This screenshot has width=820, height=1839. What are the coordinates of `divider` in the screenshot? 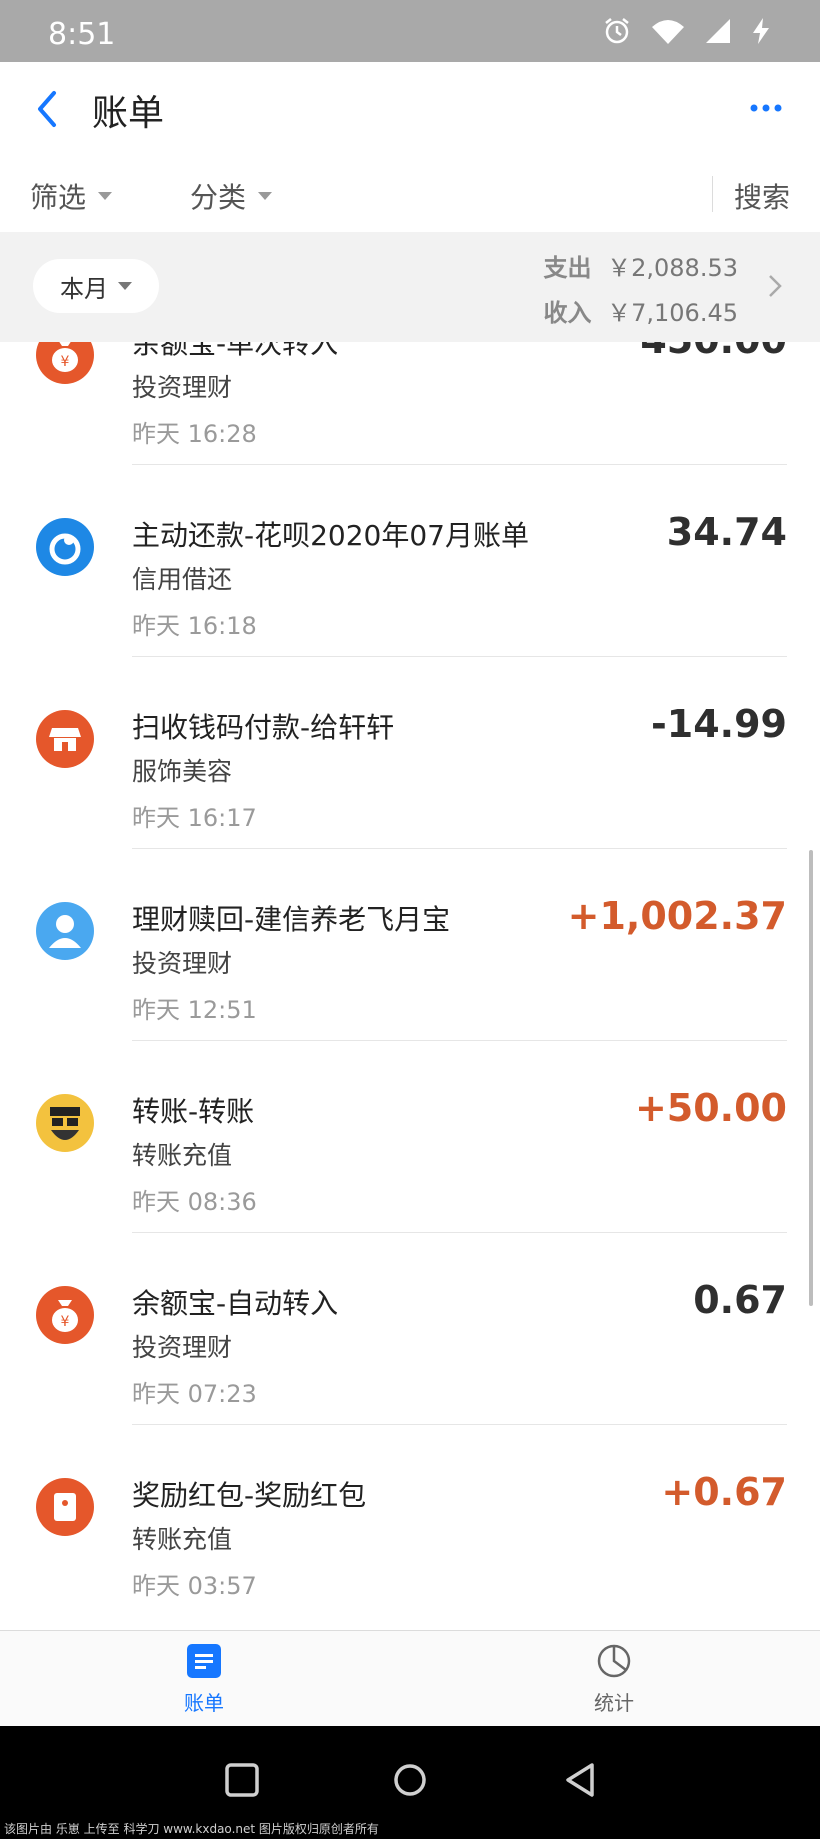 It's located at (712, 194).